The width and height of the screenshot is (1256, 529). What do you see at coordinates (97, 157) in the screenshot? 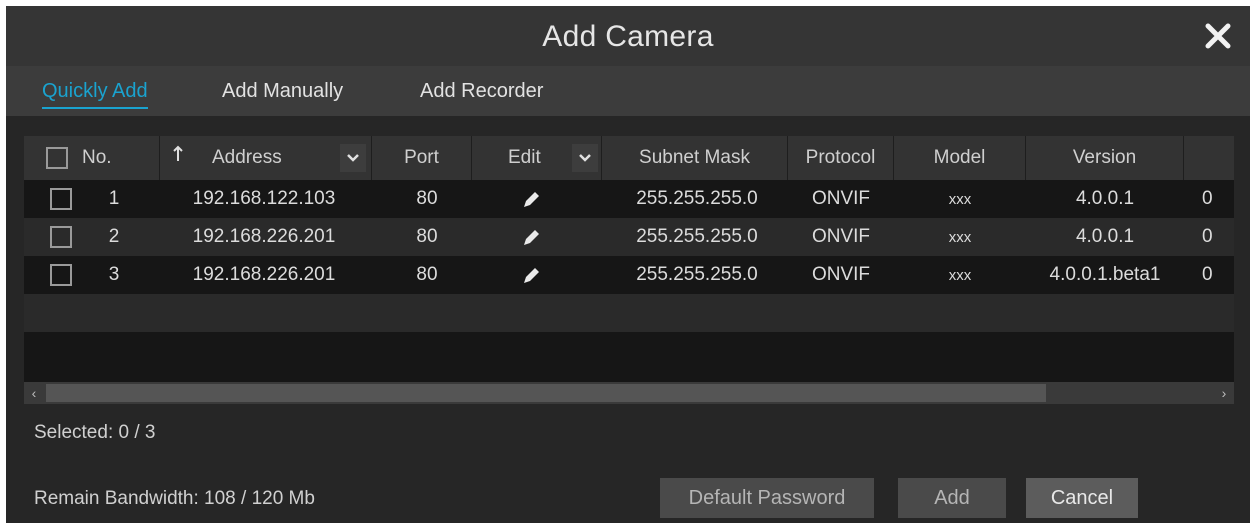
I see `header-no: No.` at bounding box center [97, 157].